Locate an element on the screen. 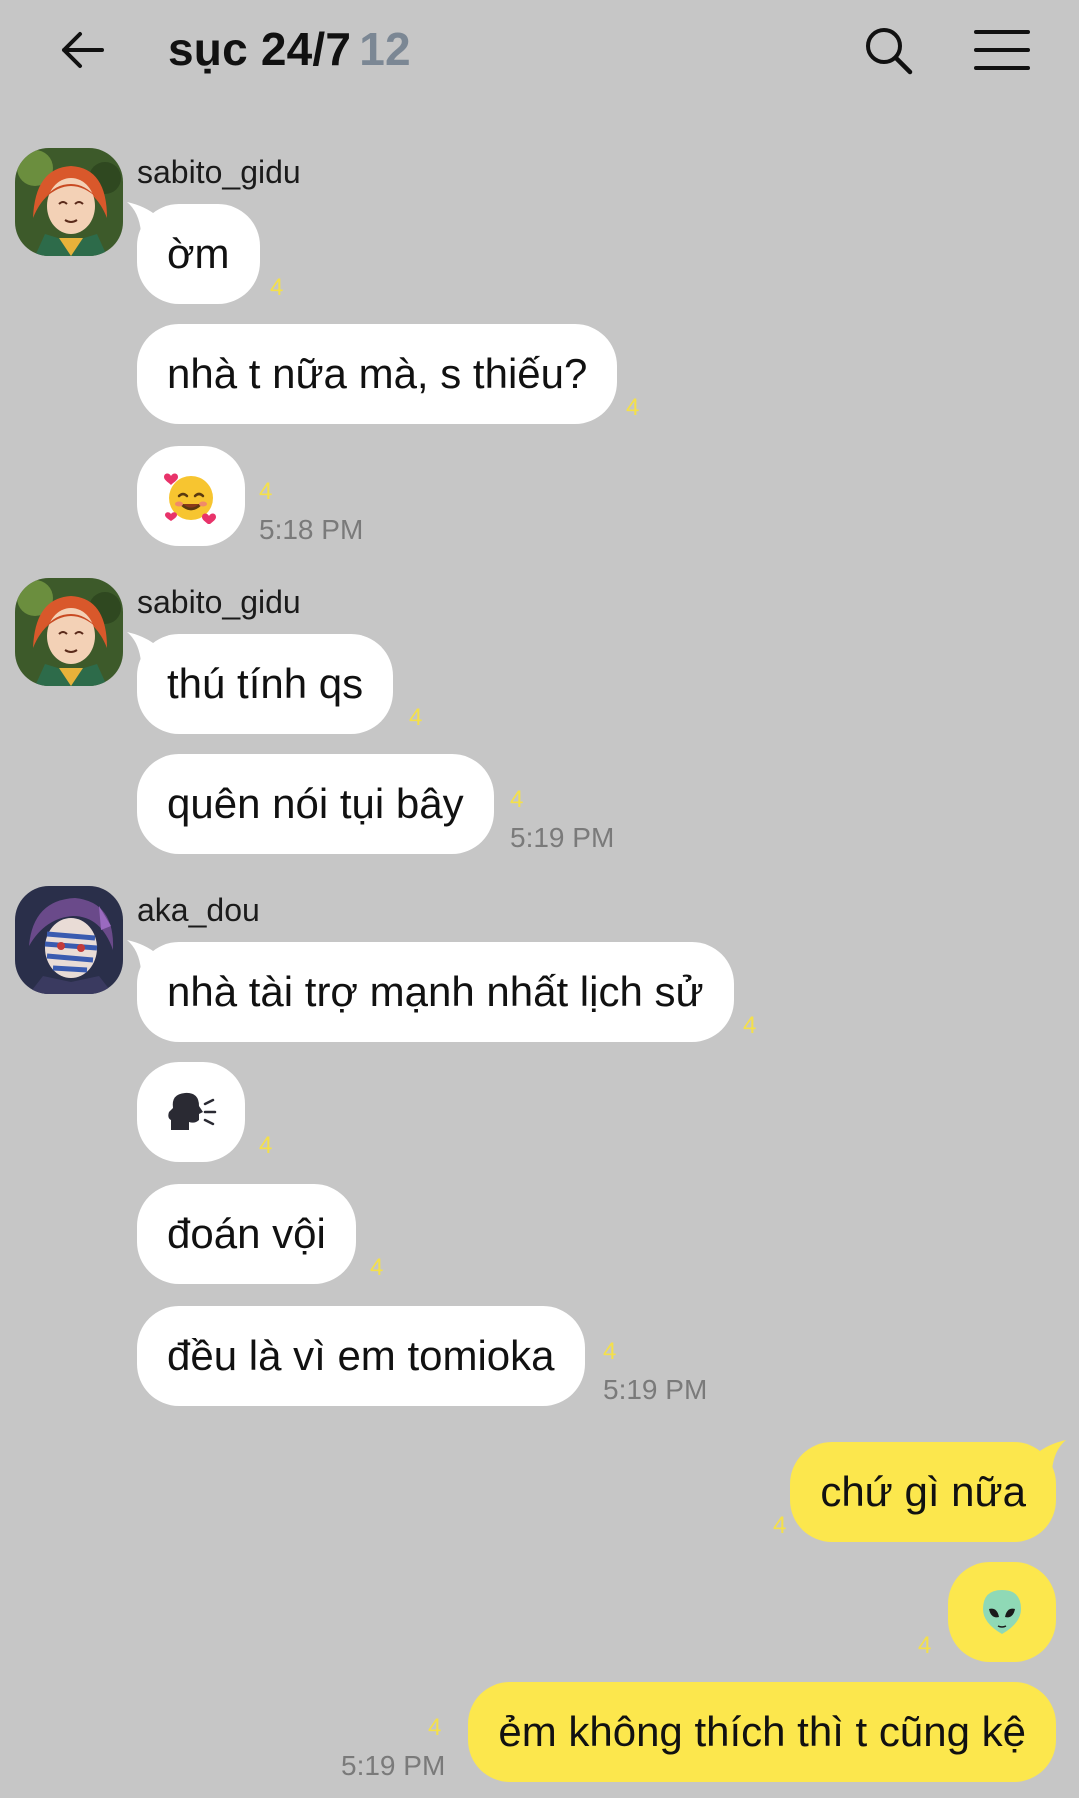 The height and width of the screenshot is (1798, 1079). chat-header: sục 24/7 12 is located at coordinates (539, 50).